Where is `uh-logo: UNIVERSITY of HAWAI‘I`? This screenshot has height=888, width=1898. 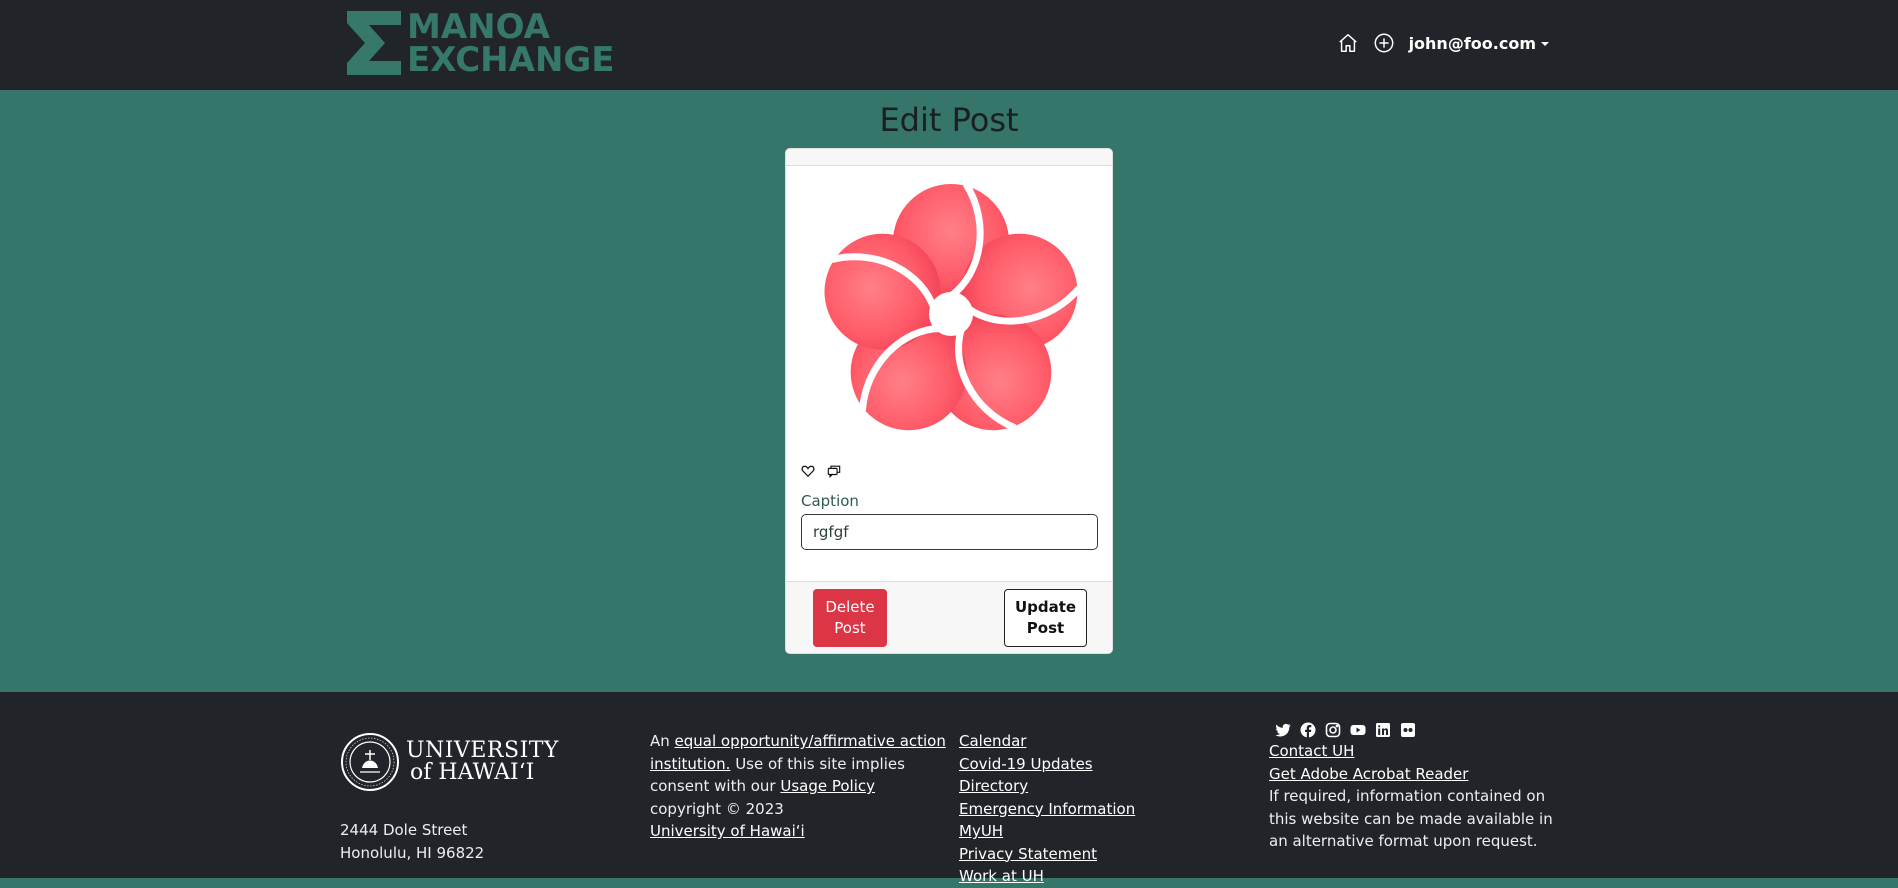
uh-logo: UNIVERSITY of HAWAI‘I is located at coordinates (449, 762).